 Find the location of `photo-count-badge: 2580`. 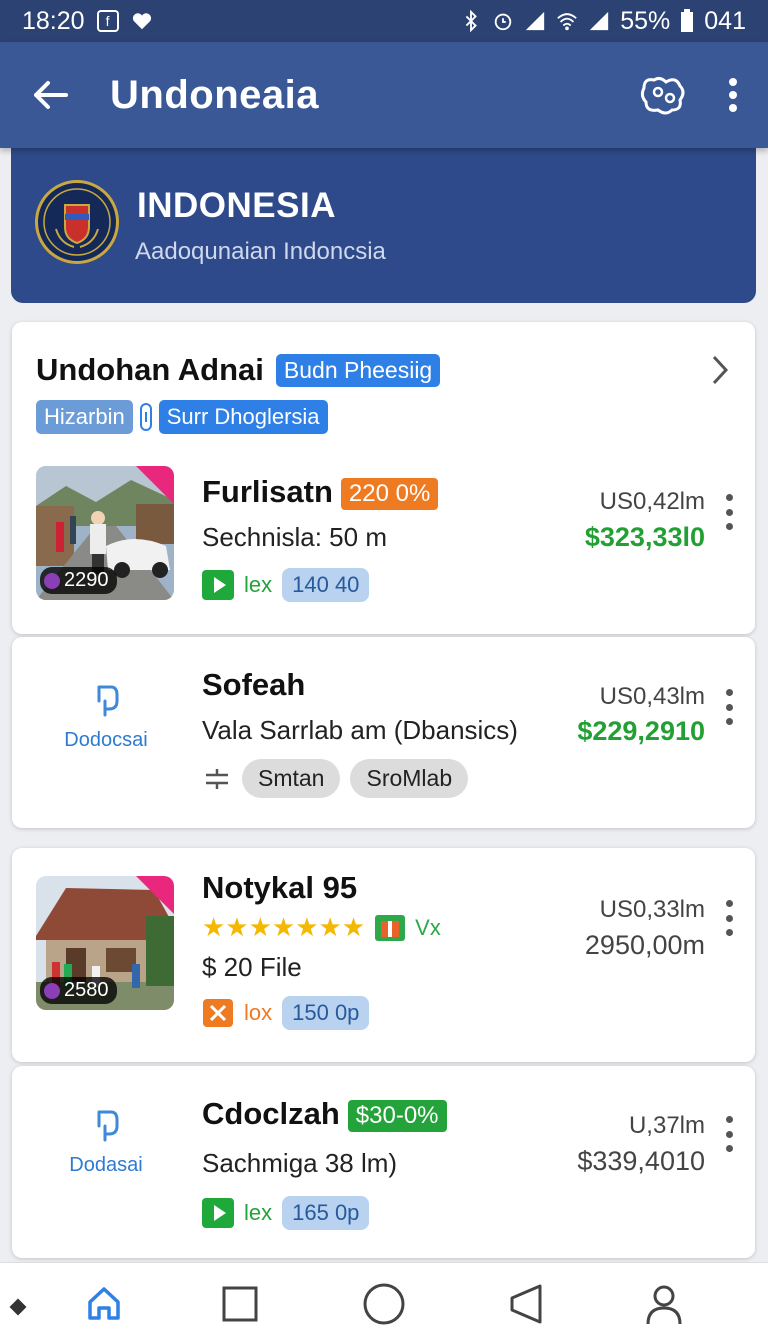

photo-count-badge: 2580 is located at coordinates (78, 990).